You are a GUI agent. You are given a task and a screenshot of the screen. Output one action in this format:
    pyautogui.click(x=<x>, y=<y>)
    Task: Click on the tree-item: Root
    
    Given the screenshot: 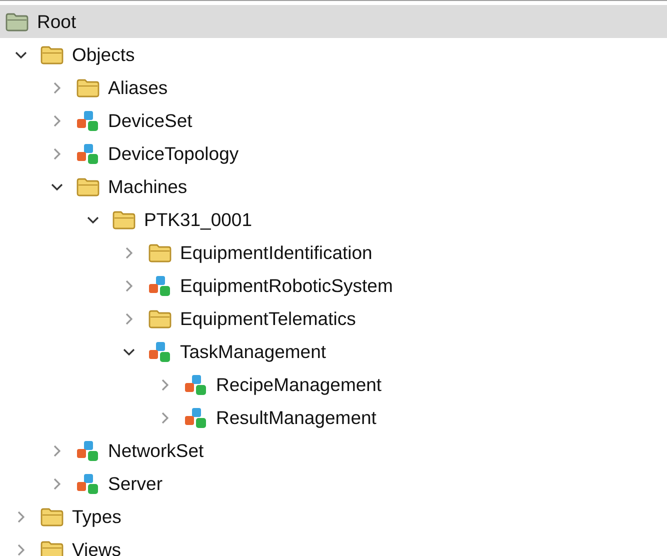 What is the action you would take?
    pyautogui.click(x=333, y=21)
    